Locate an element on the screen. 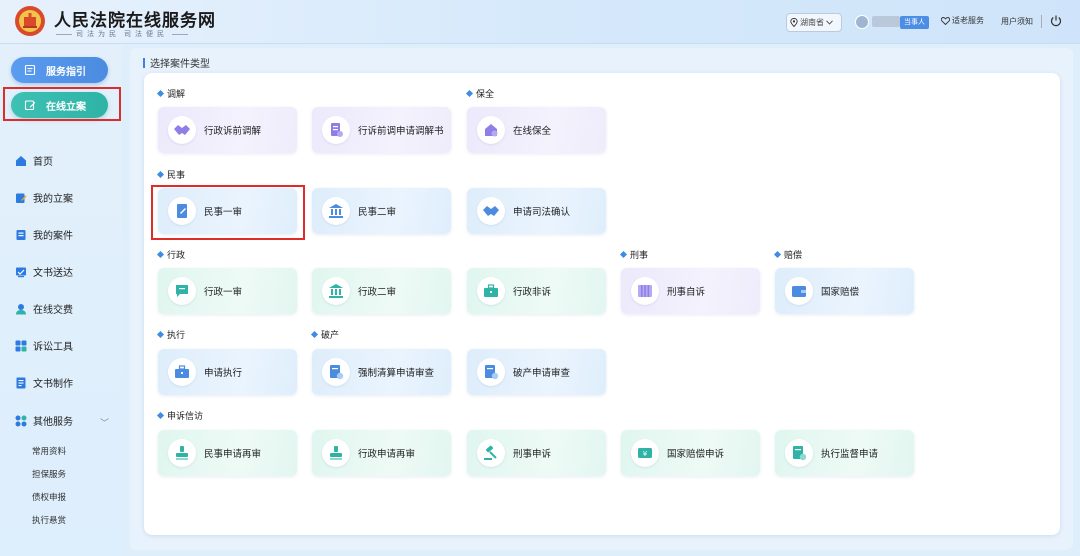 Image resolution: width=1080 pixels, height=556 pixels. sidebar-item-litigation-tools: 诉讼工具 is located at coordinates (44, 345).